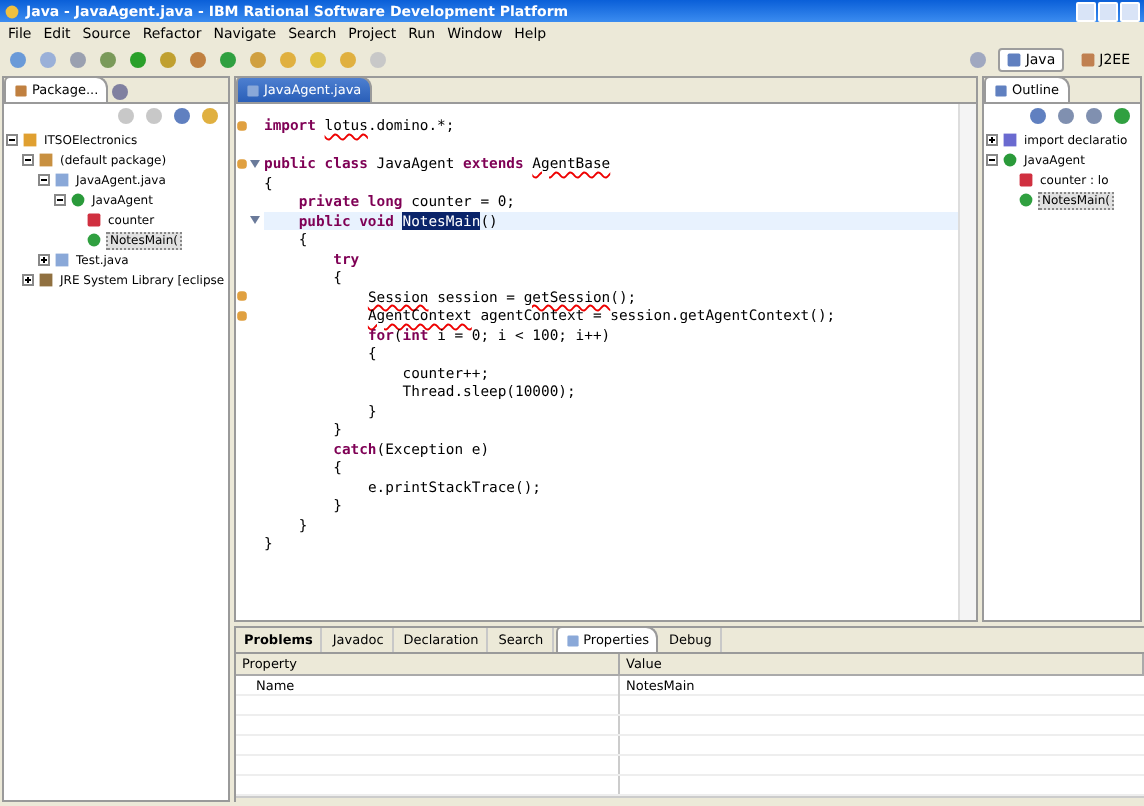 This screenshot has width=1144, height=806. I want to click on close-button, so click(1130, 11).